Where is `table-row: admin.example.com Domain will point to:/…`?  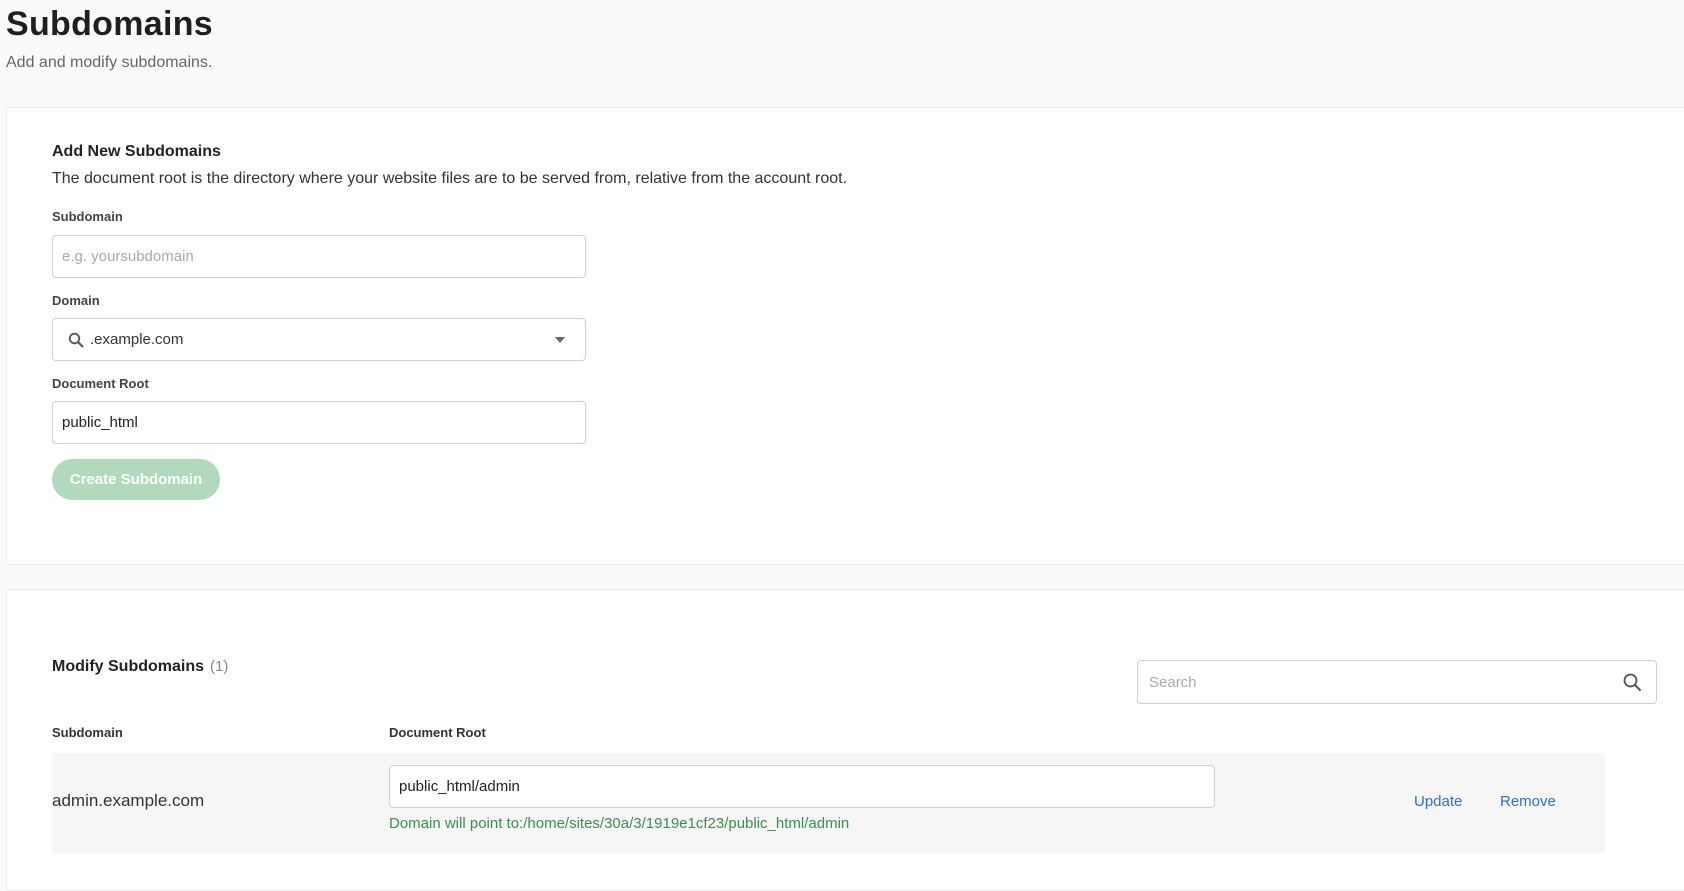 table-row: admin.example.com Domain will point to:/… is located at coordinates (828, 803).